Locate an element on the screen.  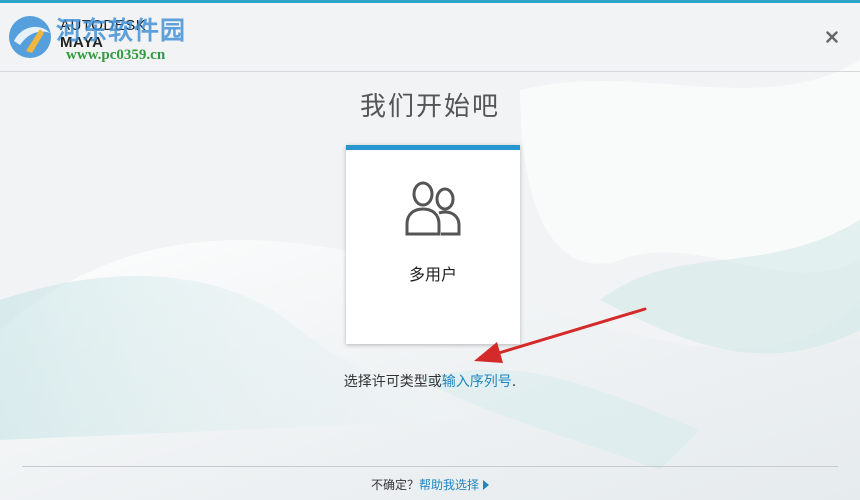
users-icon is located at coordinates (433, 208).